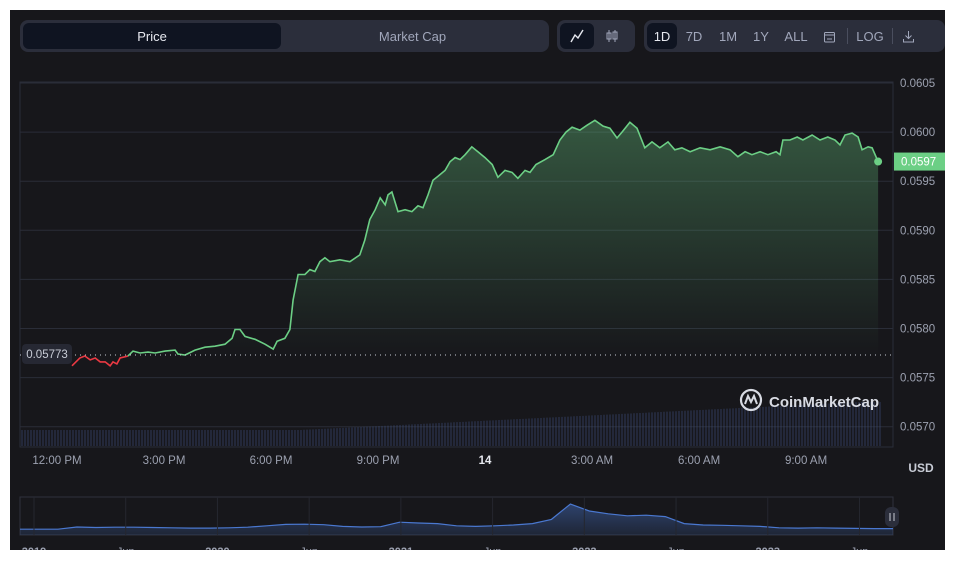 Image resolution: width=955 pixels, height=561 pixels. Describe the element at coordinates (878, 161) in the screenshot. I see `current-price-dot` at that location.